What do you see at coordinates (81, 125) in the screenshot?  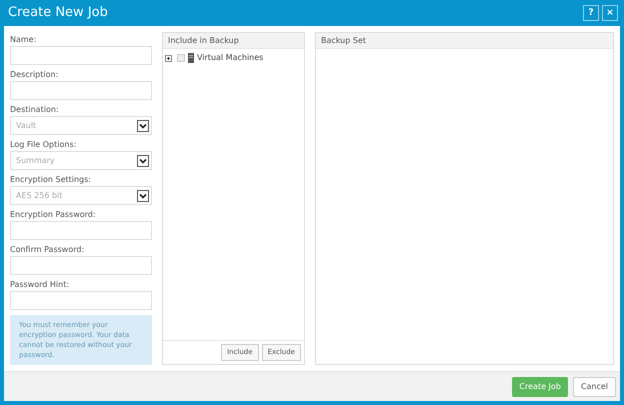 I see `dropdown-field: Vault` at bounding box center [81, 125].